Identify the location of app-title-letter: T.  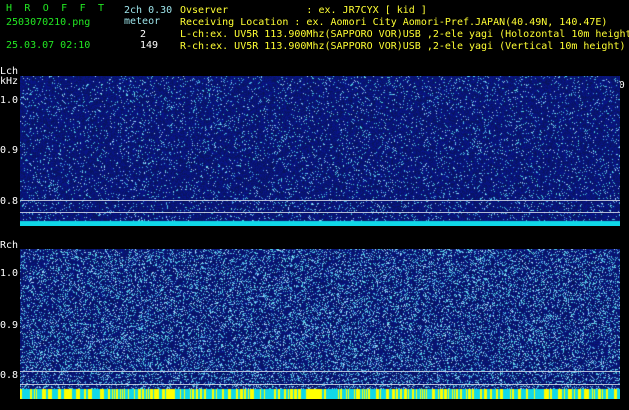
(100, 8).